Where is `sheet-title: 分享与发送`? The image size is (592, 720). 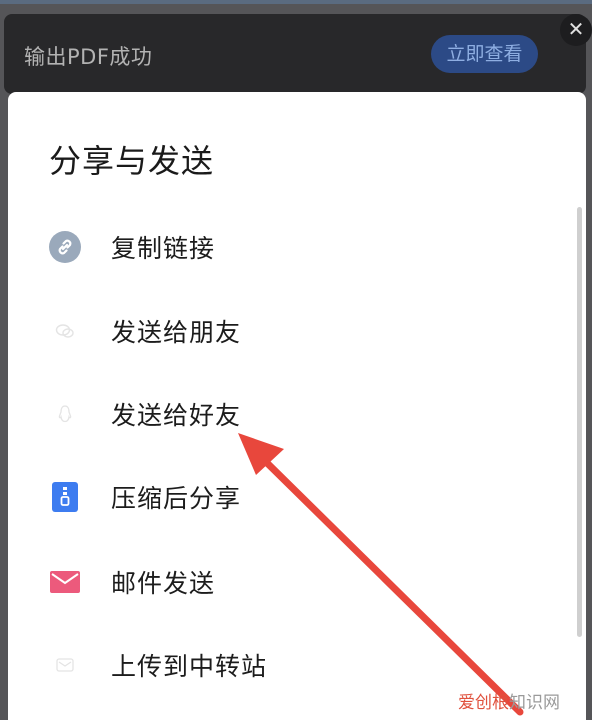 sheet-title: 分享与发送 is located at coordinates (132, 161).